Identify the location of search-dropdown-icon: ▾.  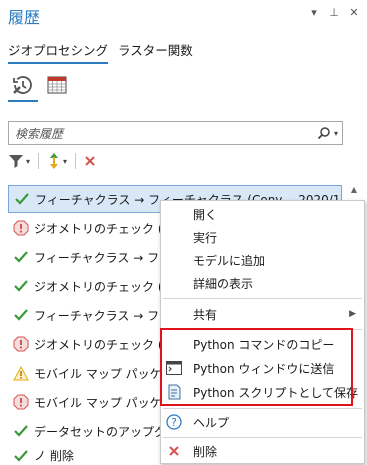
(338, 133).